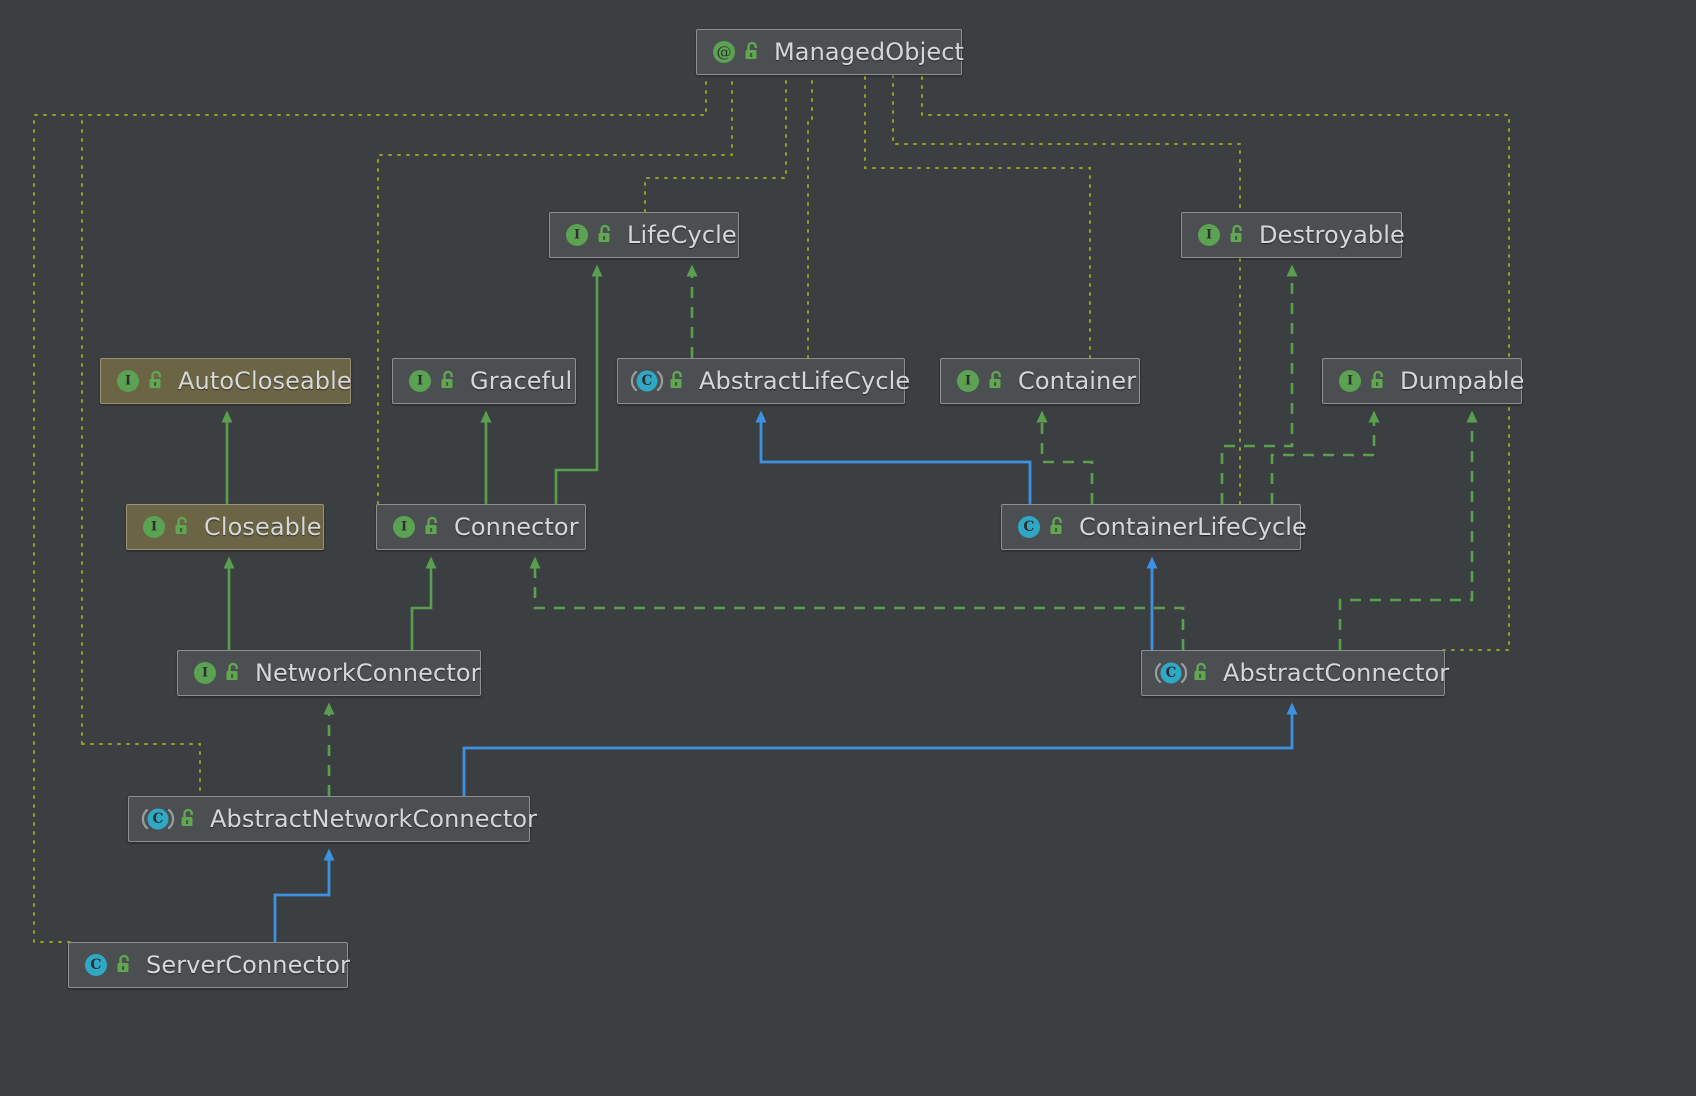 The image size is (1696, 1096). I want to click on edge-container-managedobject, so click(977, 217).